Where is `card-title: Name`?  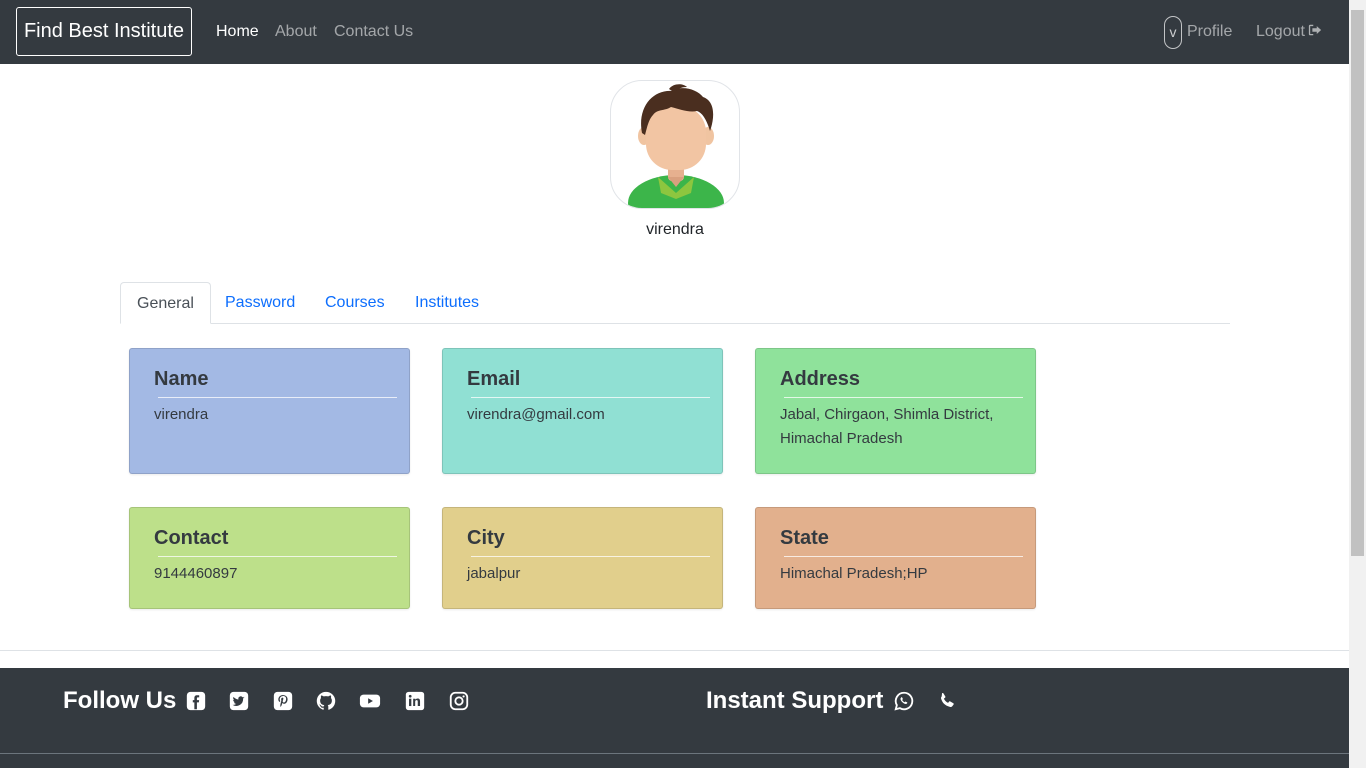 card-title: Name is located at coordinates (181, 379).